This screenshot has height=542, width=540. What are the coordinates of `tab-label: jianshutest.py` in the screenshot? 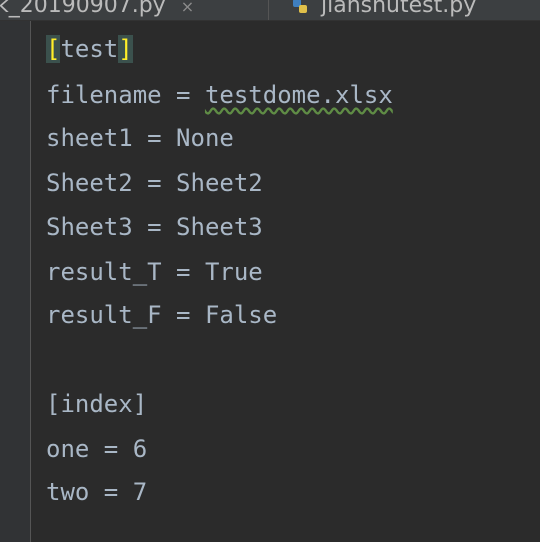 It's located at (399, 9).